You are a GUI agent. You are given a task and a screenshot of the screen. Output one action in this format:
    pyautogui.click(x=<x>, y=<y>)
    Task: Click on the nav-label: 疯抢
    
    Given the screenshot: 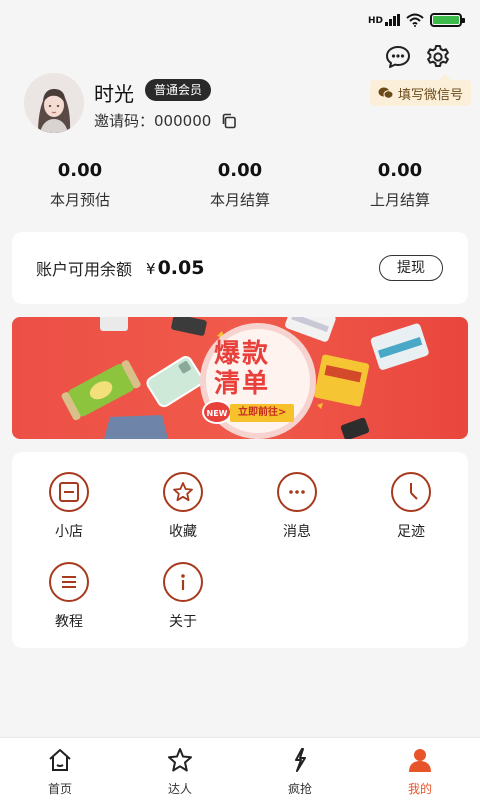 What is the action you would take?
    pyautogui.click(x=299, y=789)
    